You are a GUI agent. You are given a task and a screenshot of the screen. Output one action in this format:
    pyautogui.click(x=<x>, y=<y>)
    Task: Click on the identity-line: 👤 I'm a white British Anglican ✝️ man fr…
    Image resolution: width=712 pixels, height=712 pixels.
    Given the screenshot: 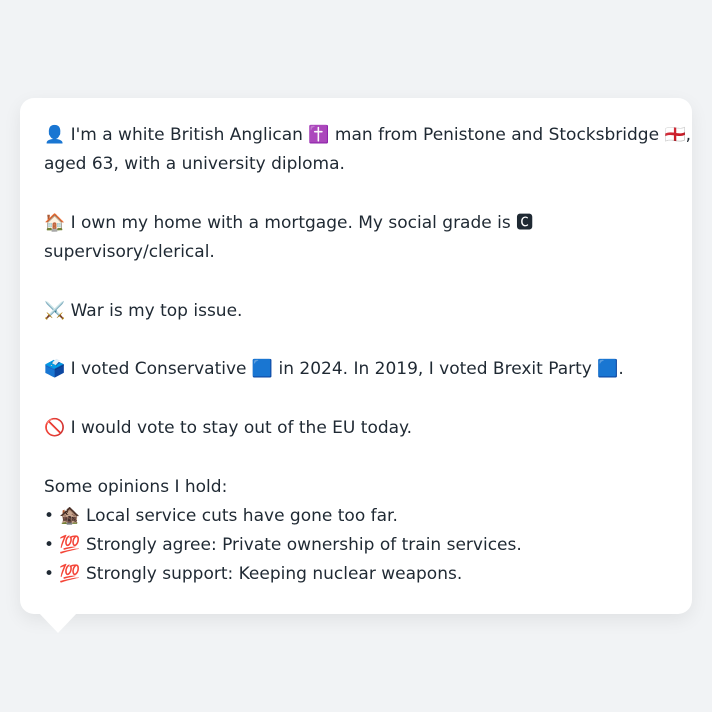 What is the action you would take?
    pyautogui.click(x=368, y=135)
    